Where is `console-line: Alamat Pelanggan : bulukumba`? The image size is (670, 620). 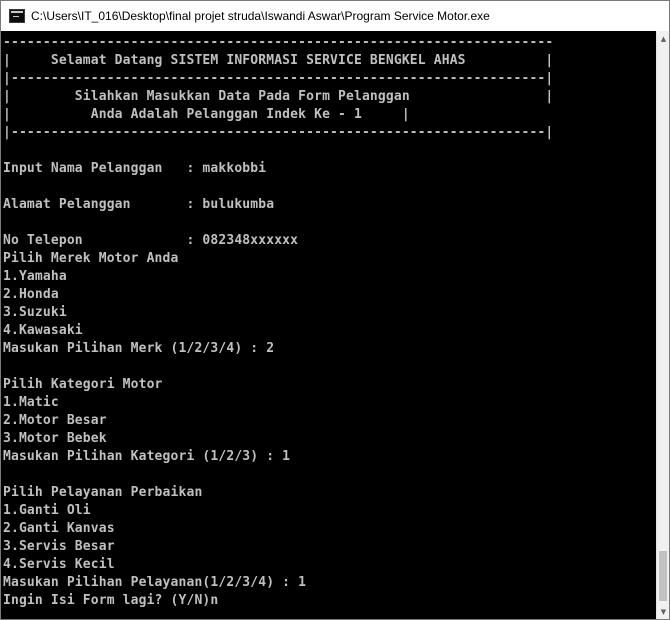 console-line: Alamat Pelanggan : bulukumba is located at coordinates (139, 204).